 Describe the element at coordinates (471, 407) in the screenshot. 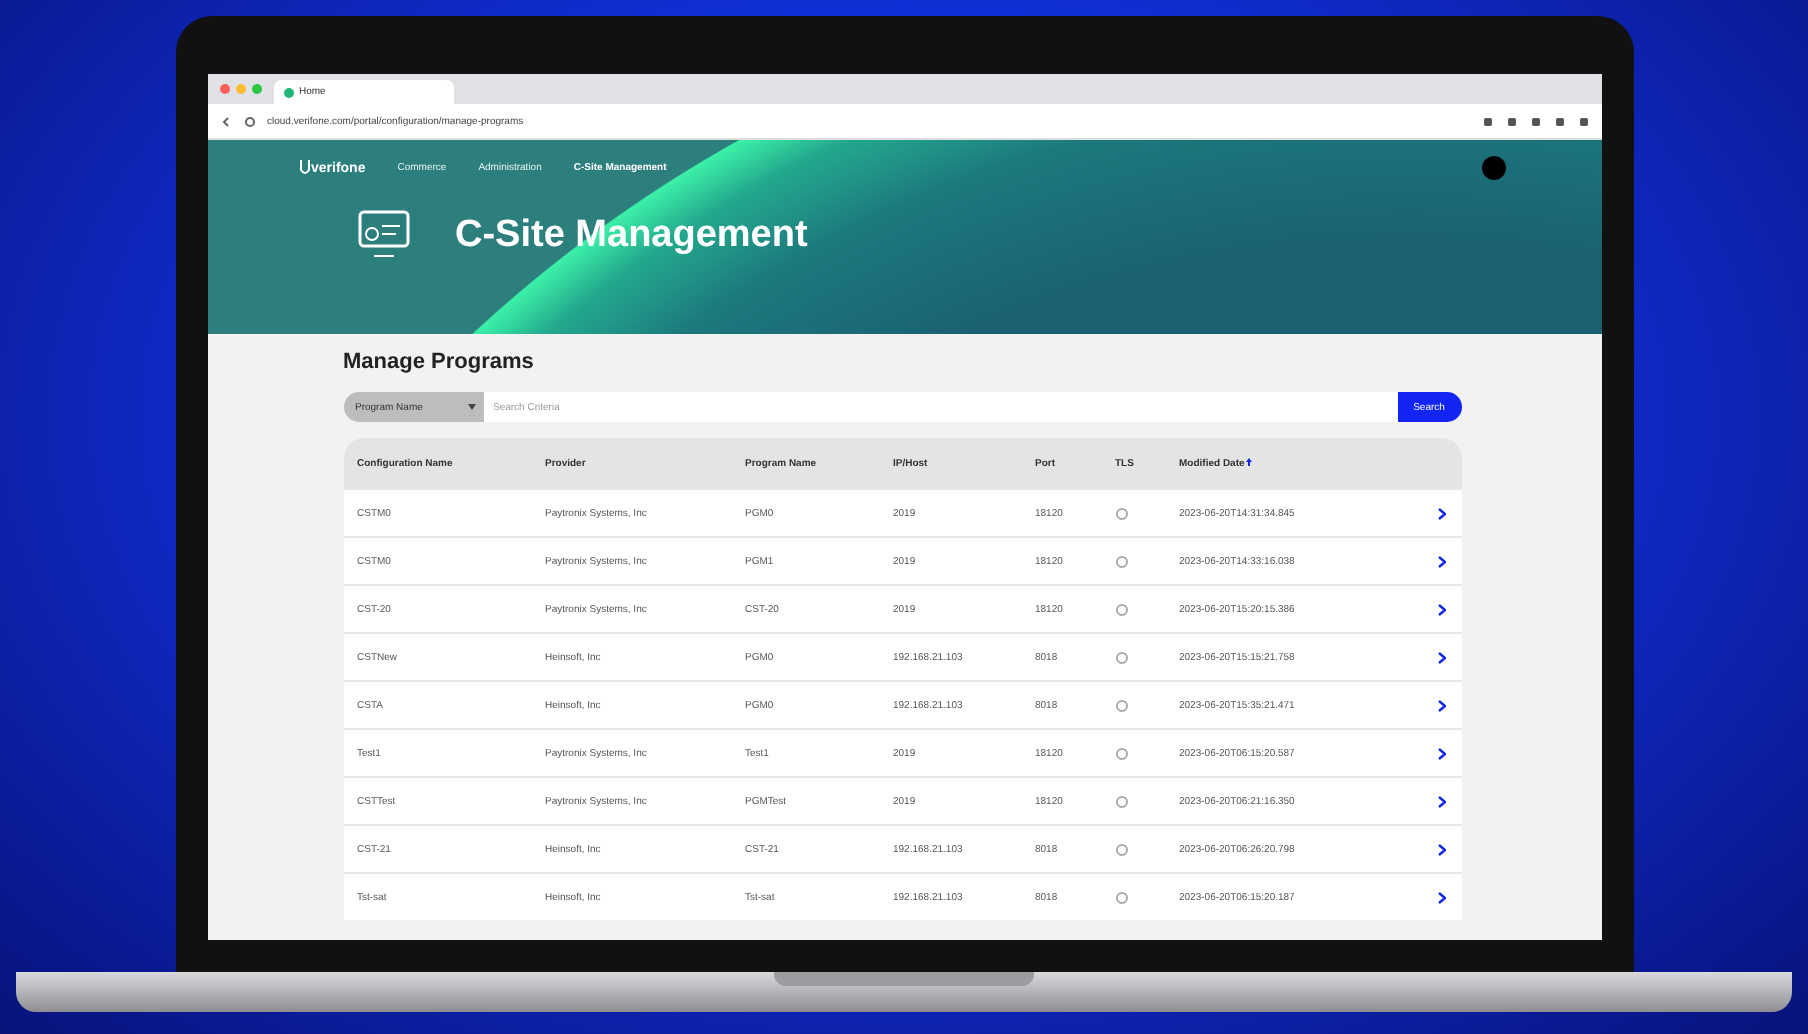

I see `dropdown-caret-icon` at that location.